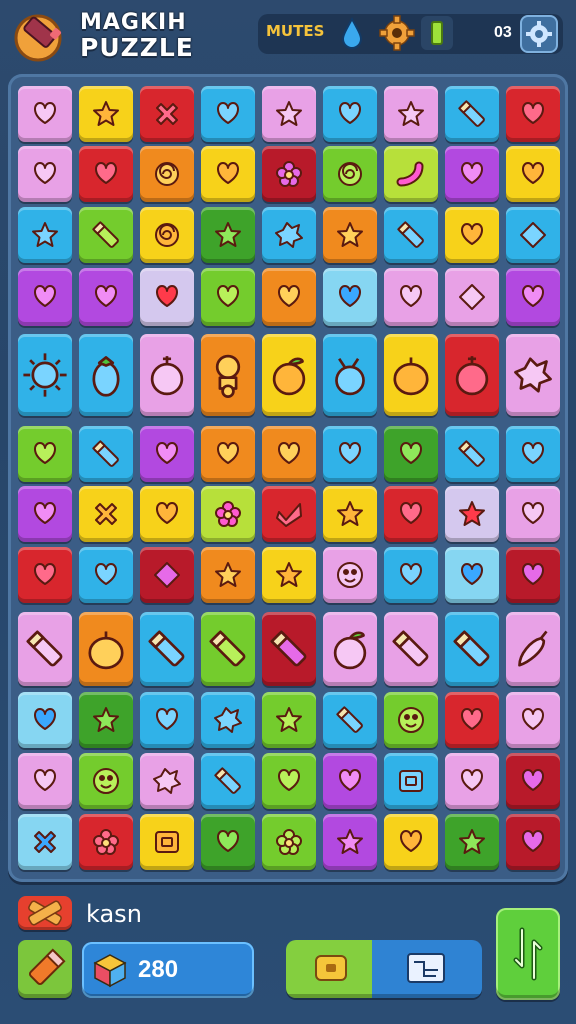 Image resolution: width=576 pixels, height=1024 pixels. I want to click on settings-button, so click(539, 34).